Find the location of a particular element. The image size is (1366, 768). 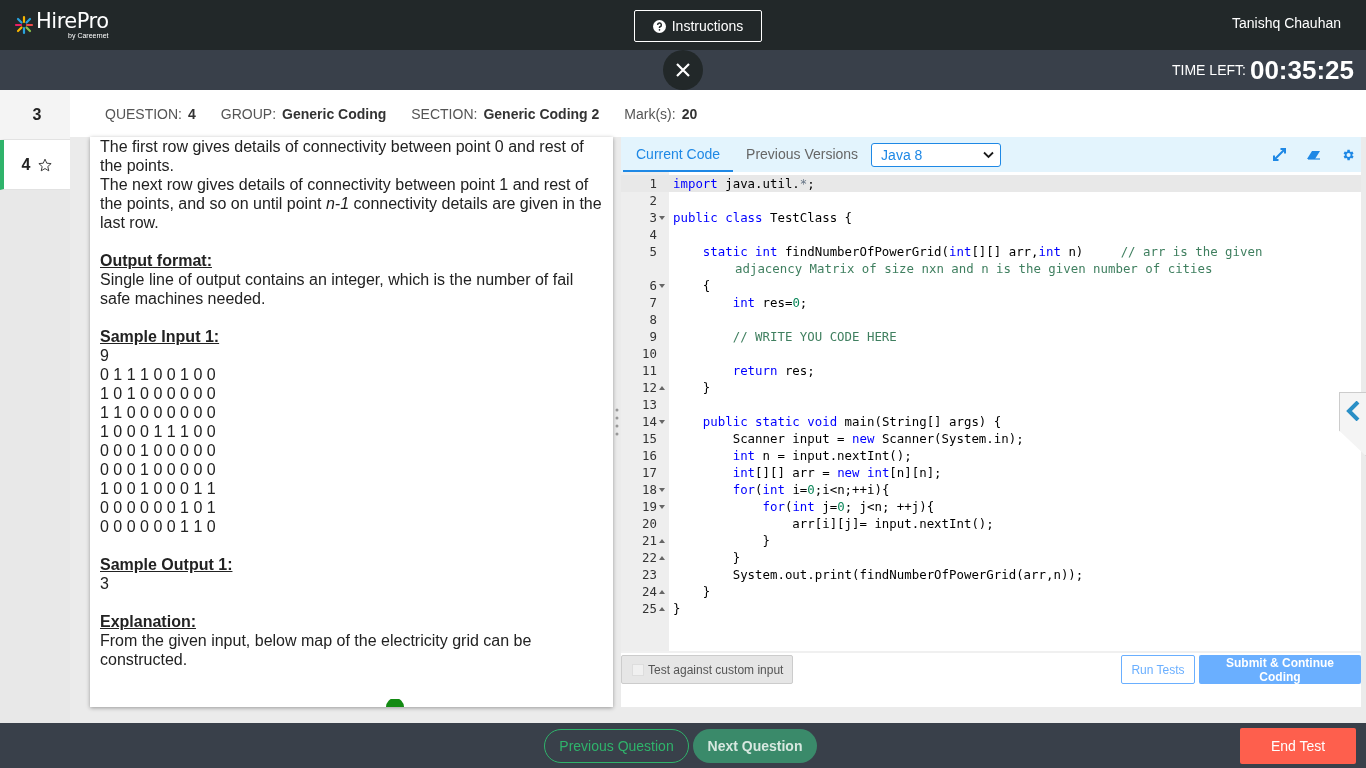

next-question-button: Next Question is located at coordinates (755, 745).